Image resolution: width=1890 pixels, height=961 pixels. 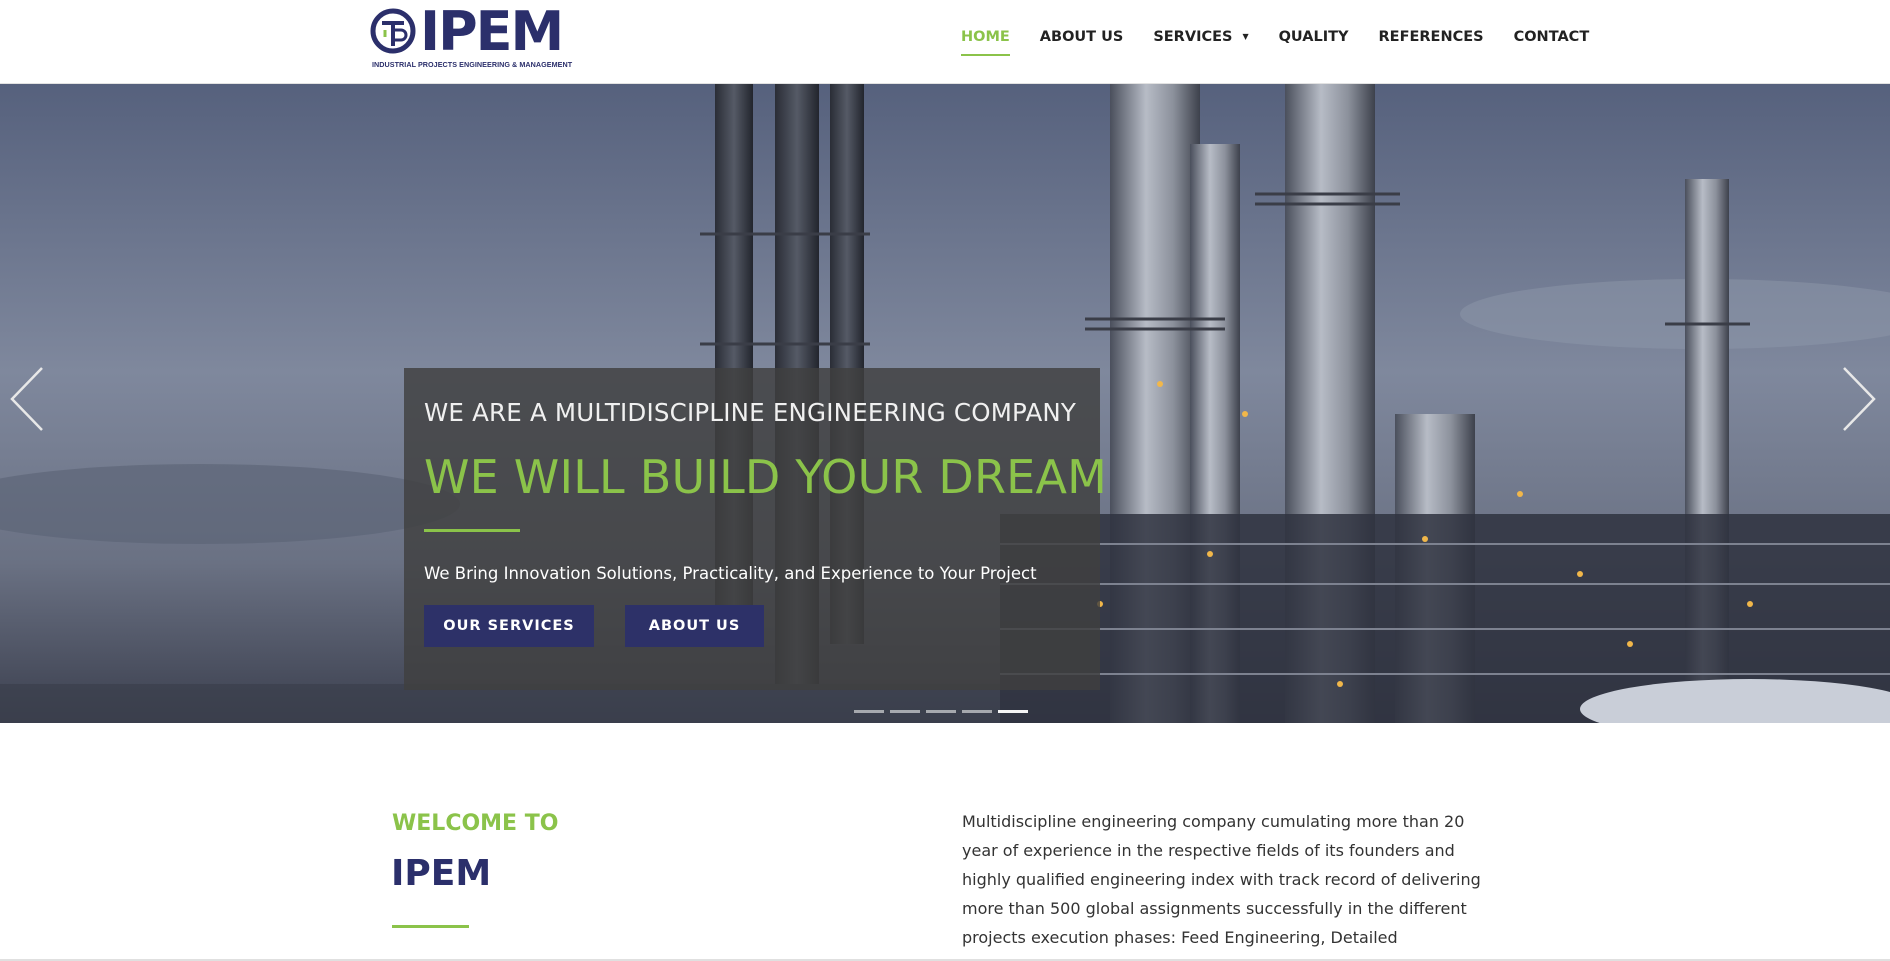 I want to click on welcome-divider, so click(x=430, y=926).